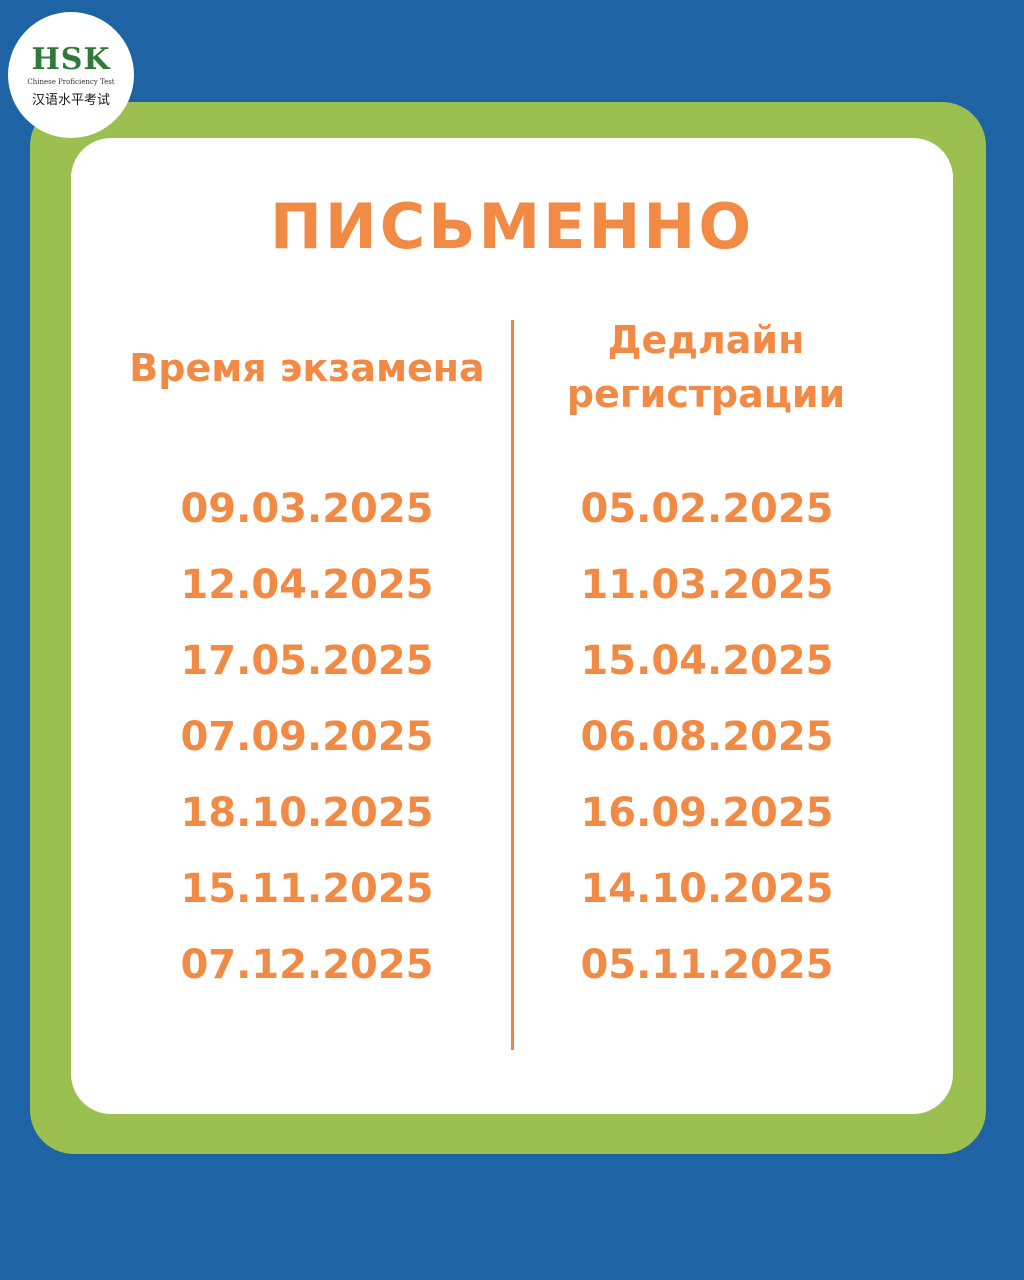 The width and height of the screenshot is (1024, 1280). Describe the element at coordinates (707, 661) in the screenshot. I see `deadline-date: 15.04.2025` at that location.